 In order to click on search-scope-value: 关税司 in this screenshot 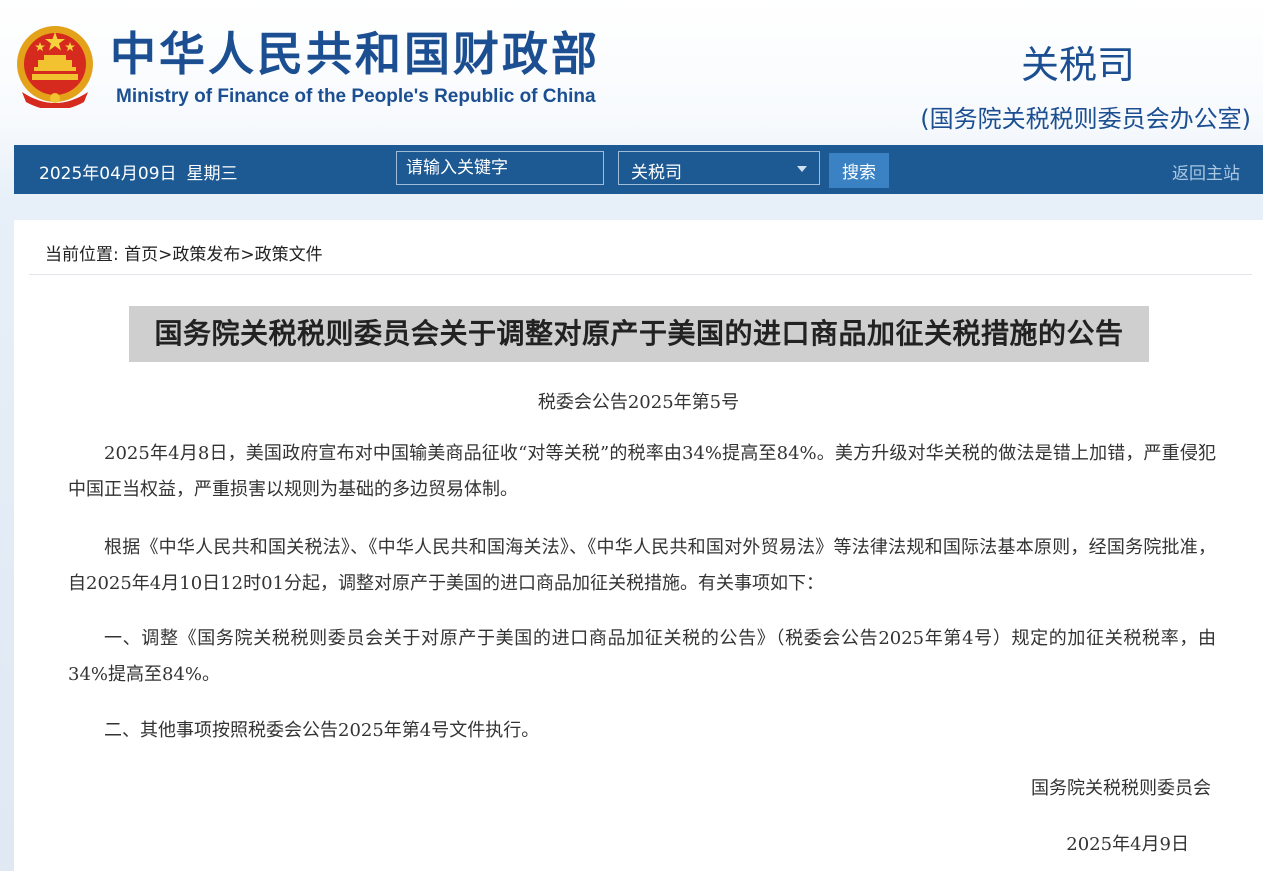, I will do `click(656, 173)`.